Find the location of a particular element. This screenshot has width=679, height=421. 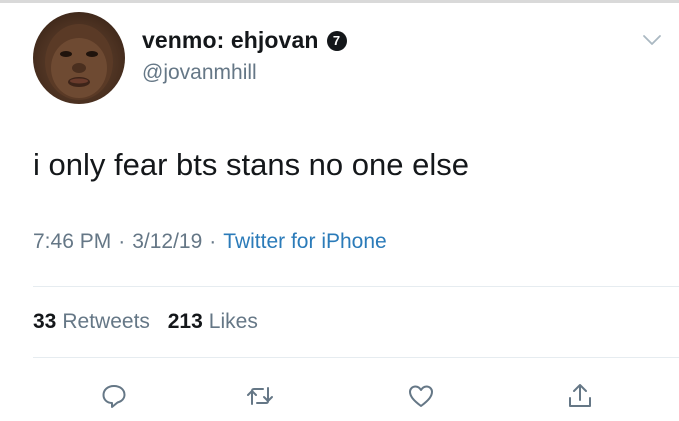

tweet-meta: 7:46 PM · 3/12/19 · Twitter for iPhone is located at coordinates (210, 242).